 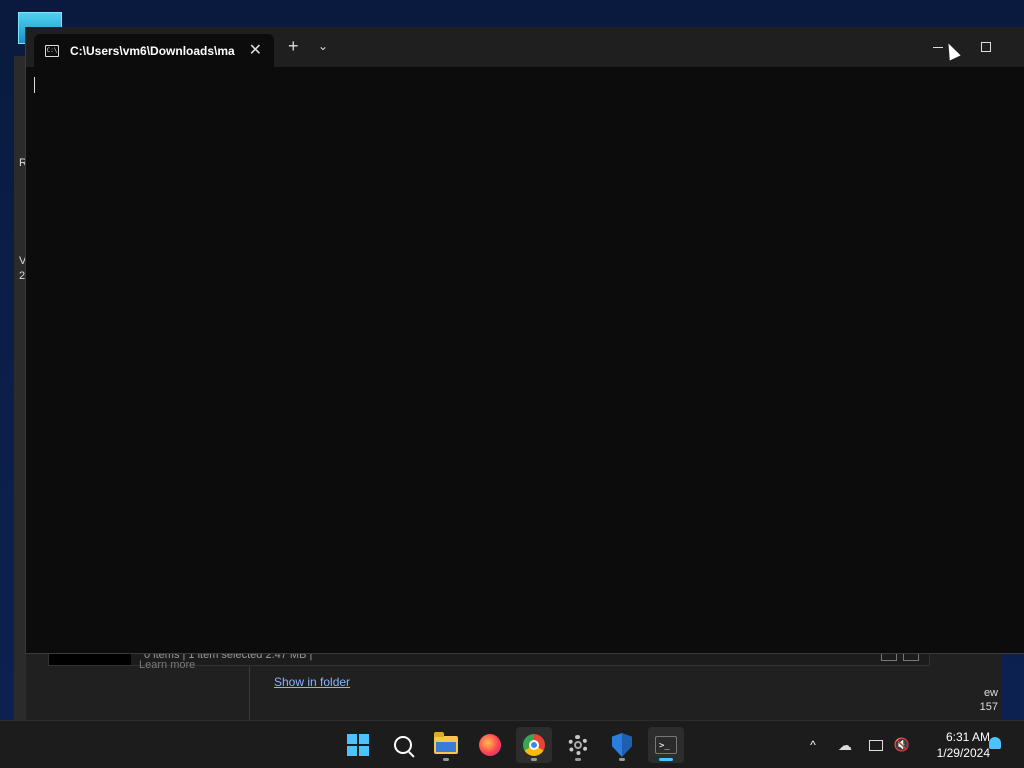 I want to click on background-fragment: 157, so click(x=988, y=707).